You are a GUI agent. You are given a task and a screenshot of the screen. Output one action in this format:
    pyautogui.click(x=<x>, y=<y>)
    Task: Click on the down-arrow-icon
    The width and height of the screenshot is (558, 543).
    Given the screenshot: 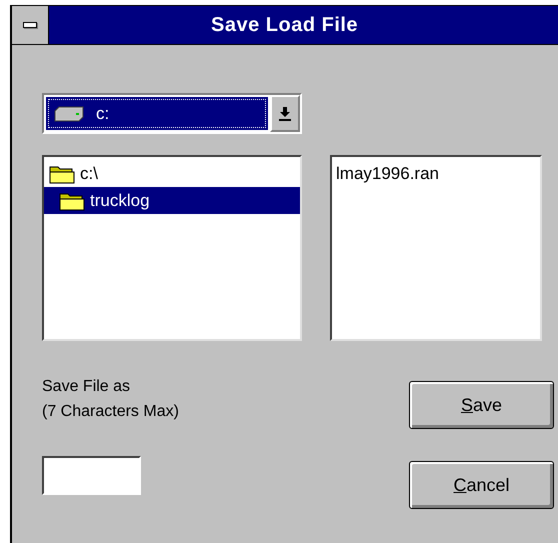 What is the action you would take?
    pyautogui.click(x=285, y=113)
    